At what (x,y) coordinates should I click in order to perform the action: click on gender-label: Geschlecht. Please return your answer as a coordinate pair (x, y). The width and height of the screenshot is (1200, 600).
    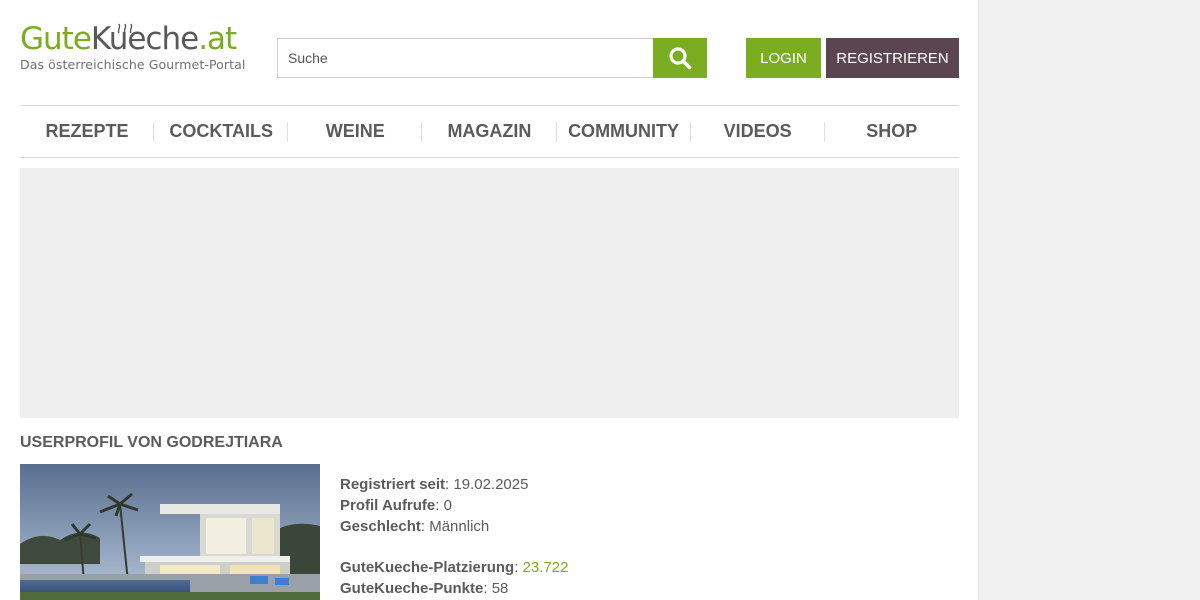
    Looking at the image, I should click on (380, 526).